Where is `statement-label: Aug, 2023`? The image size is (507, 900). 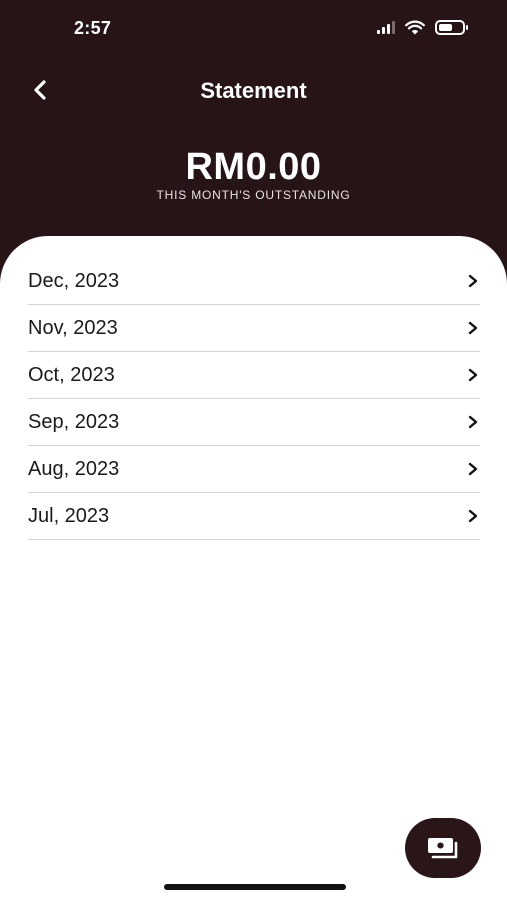
statement-label: Aug, 2023 is located at coordinates (74, 468).